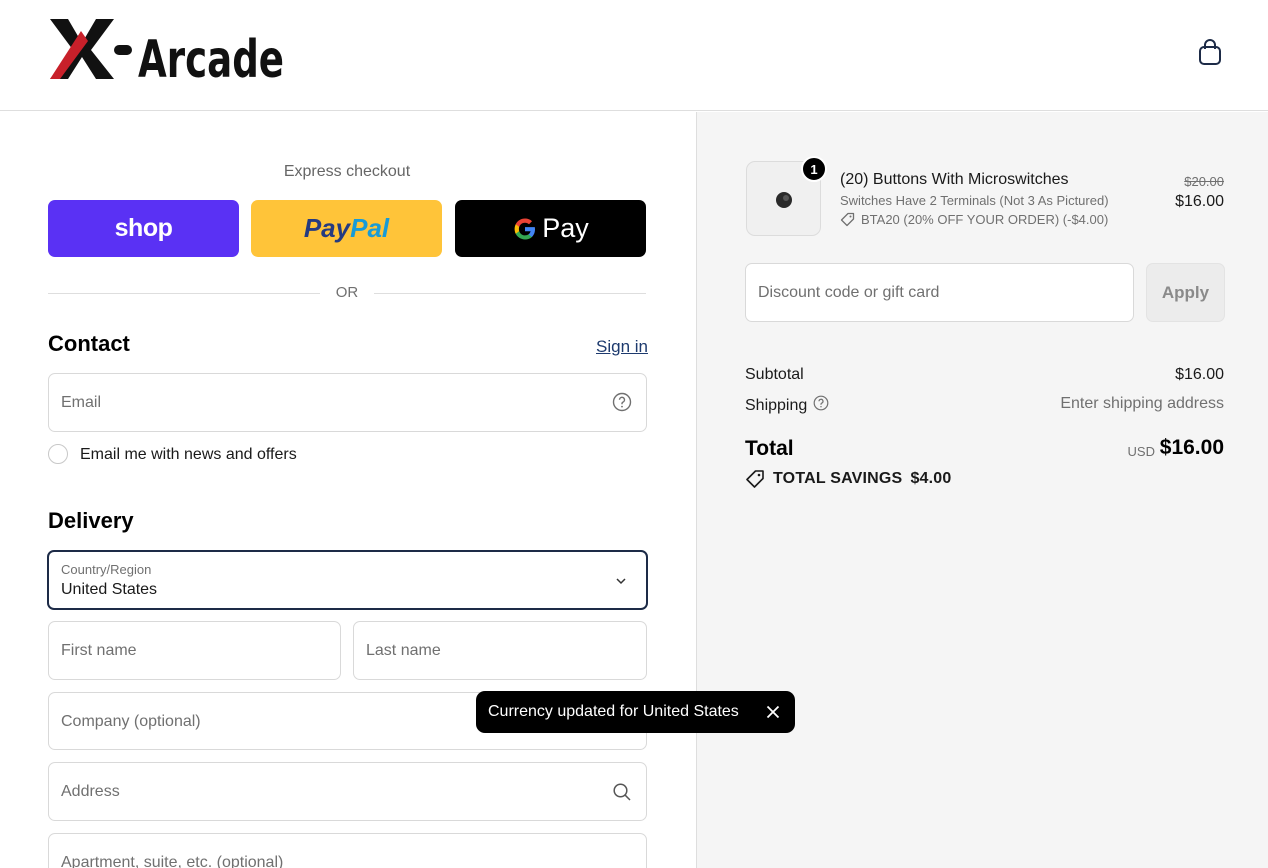 Image resolution: width=1268 pixels, height=868 pixels. Describe the element at coordinates (1210, 52) in the screenshot. I see `shopping-bag-icon` at that location.